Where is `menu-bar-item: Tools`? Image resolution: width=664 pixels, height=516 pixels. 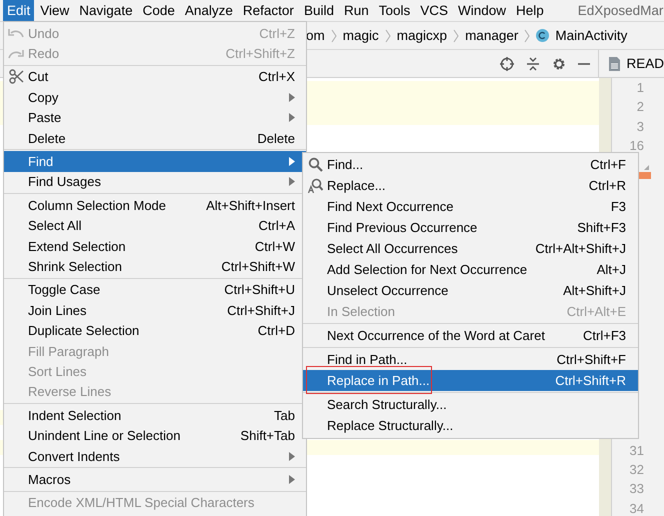
menu-bar-item: Tools is located at coordinates (394, 10).